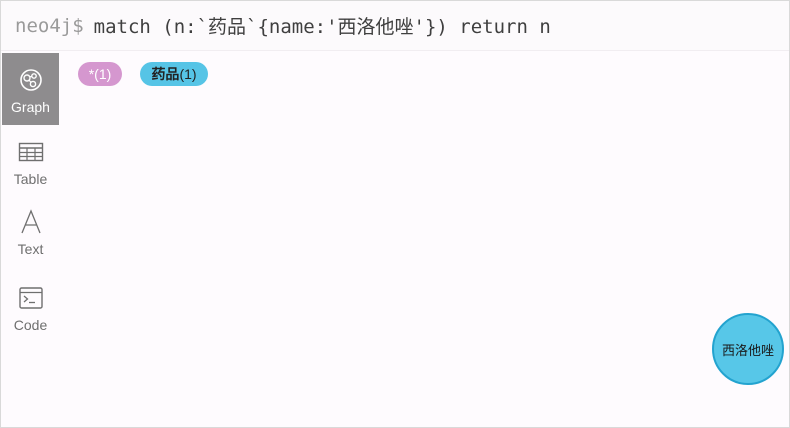 This screenshot has width=790, height=428. I want to click on sidebar-item-code: Code, so click(30, 307).